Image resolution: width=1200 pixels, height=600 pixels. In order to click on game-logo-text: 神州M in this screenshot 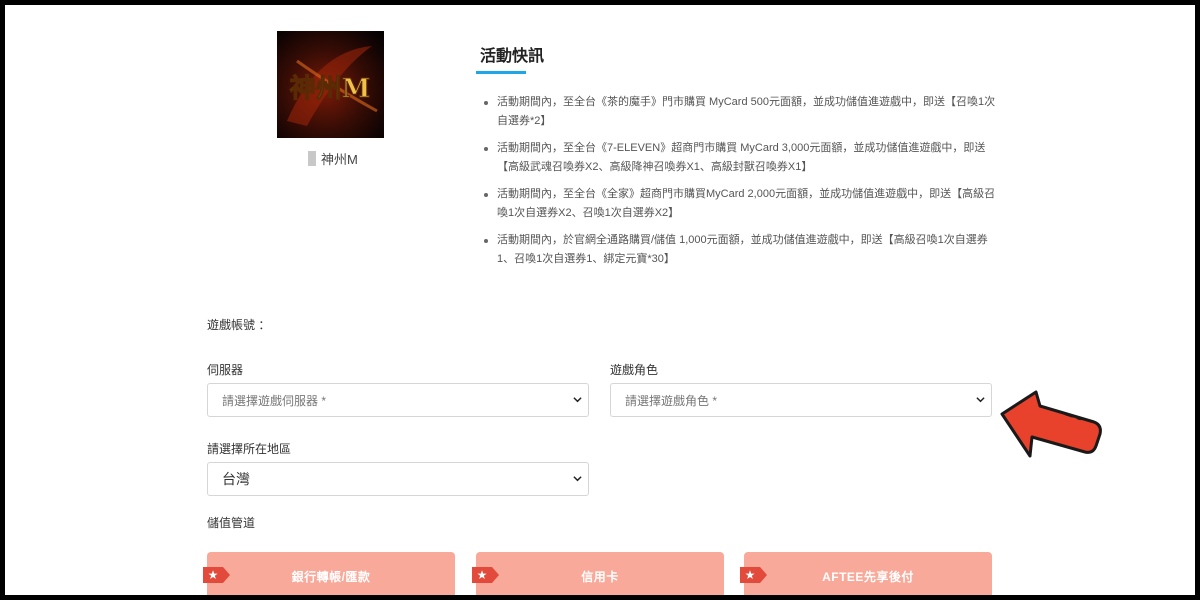, I will do `click(330, 89)`.